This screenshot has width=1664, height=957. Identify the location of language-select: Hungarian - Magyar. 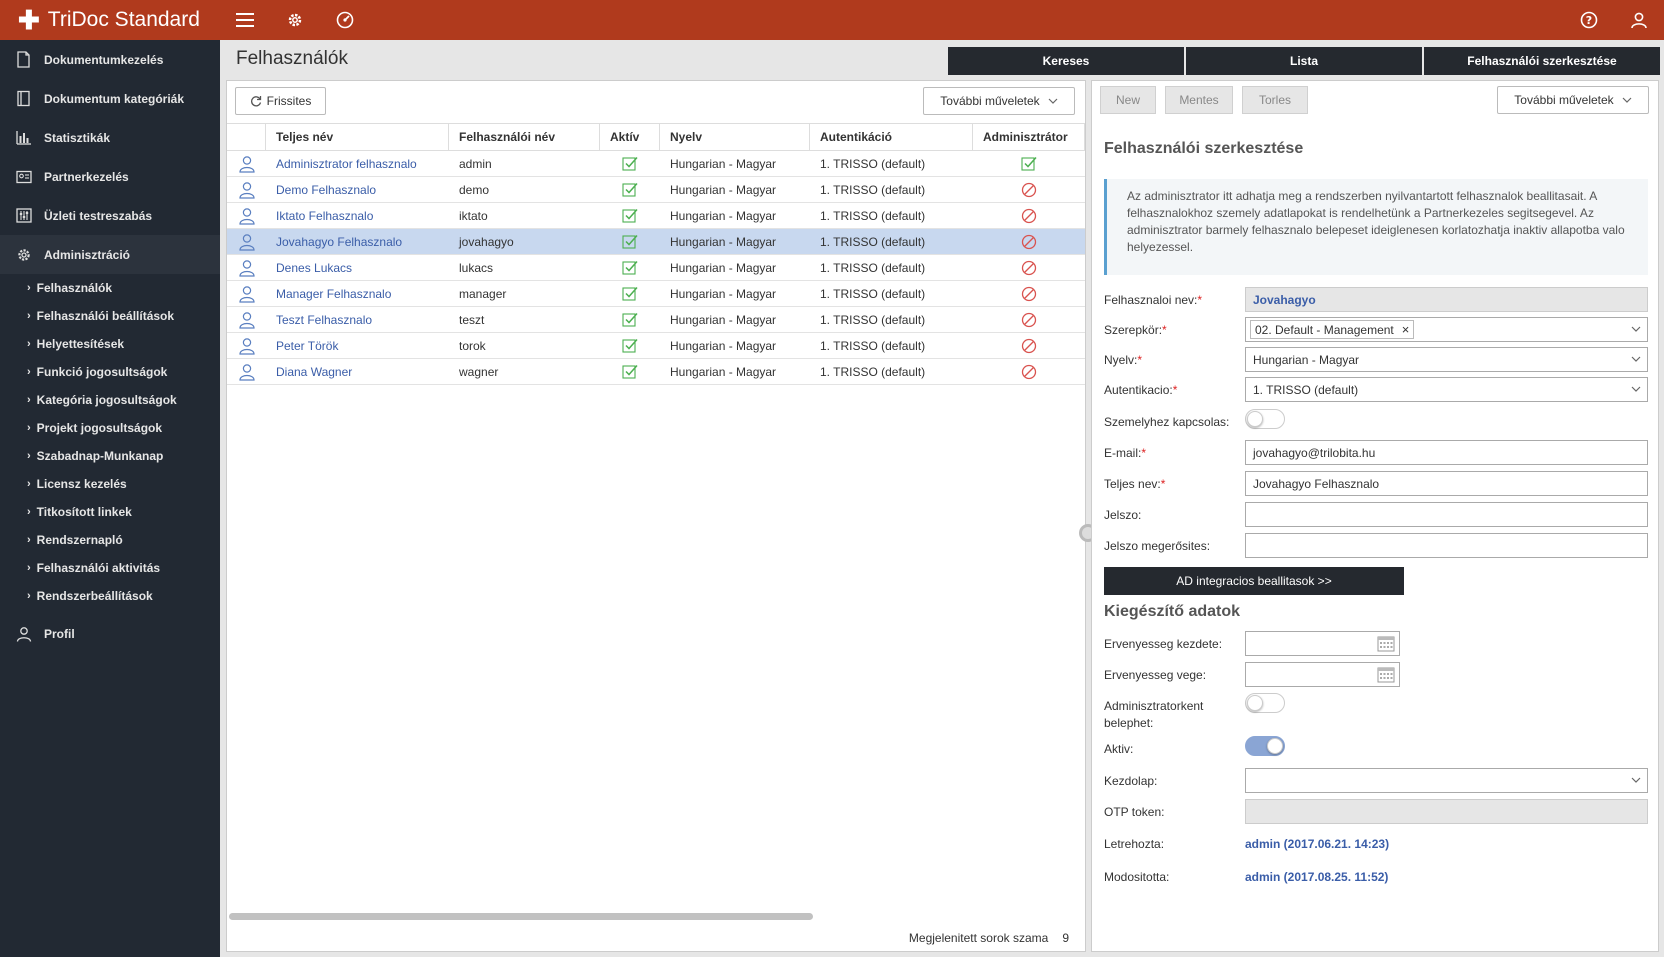
(1446, 359).